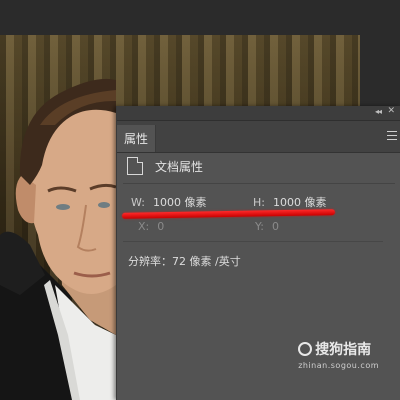  I want to click on document-icon, so click(135, 166).